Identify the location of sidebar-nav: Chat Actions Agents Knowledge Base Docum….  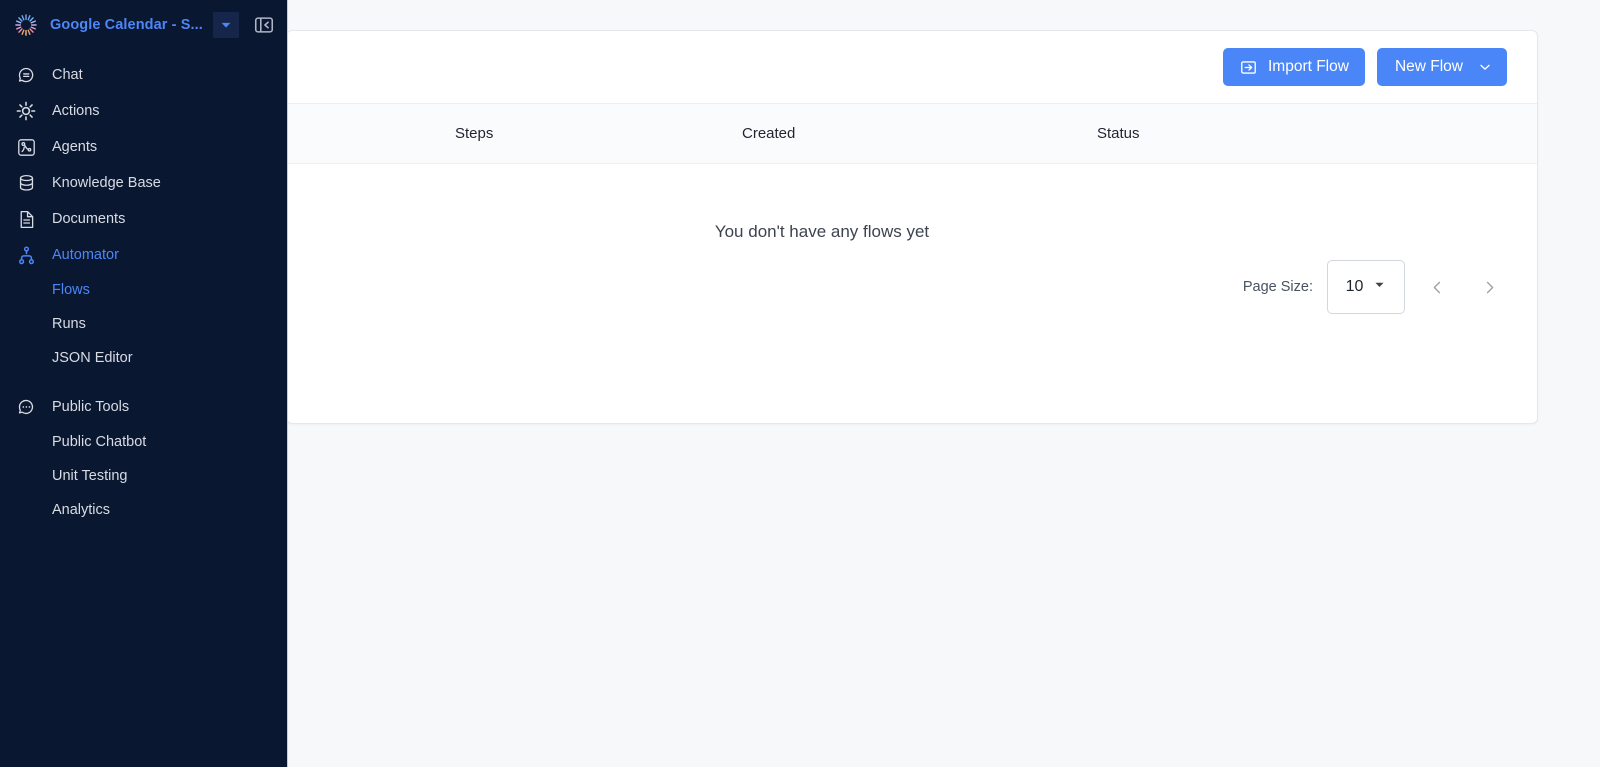
(143, 288).